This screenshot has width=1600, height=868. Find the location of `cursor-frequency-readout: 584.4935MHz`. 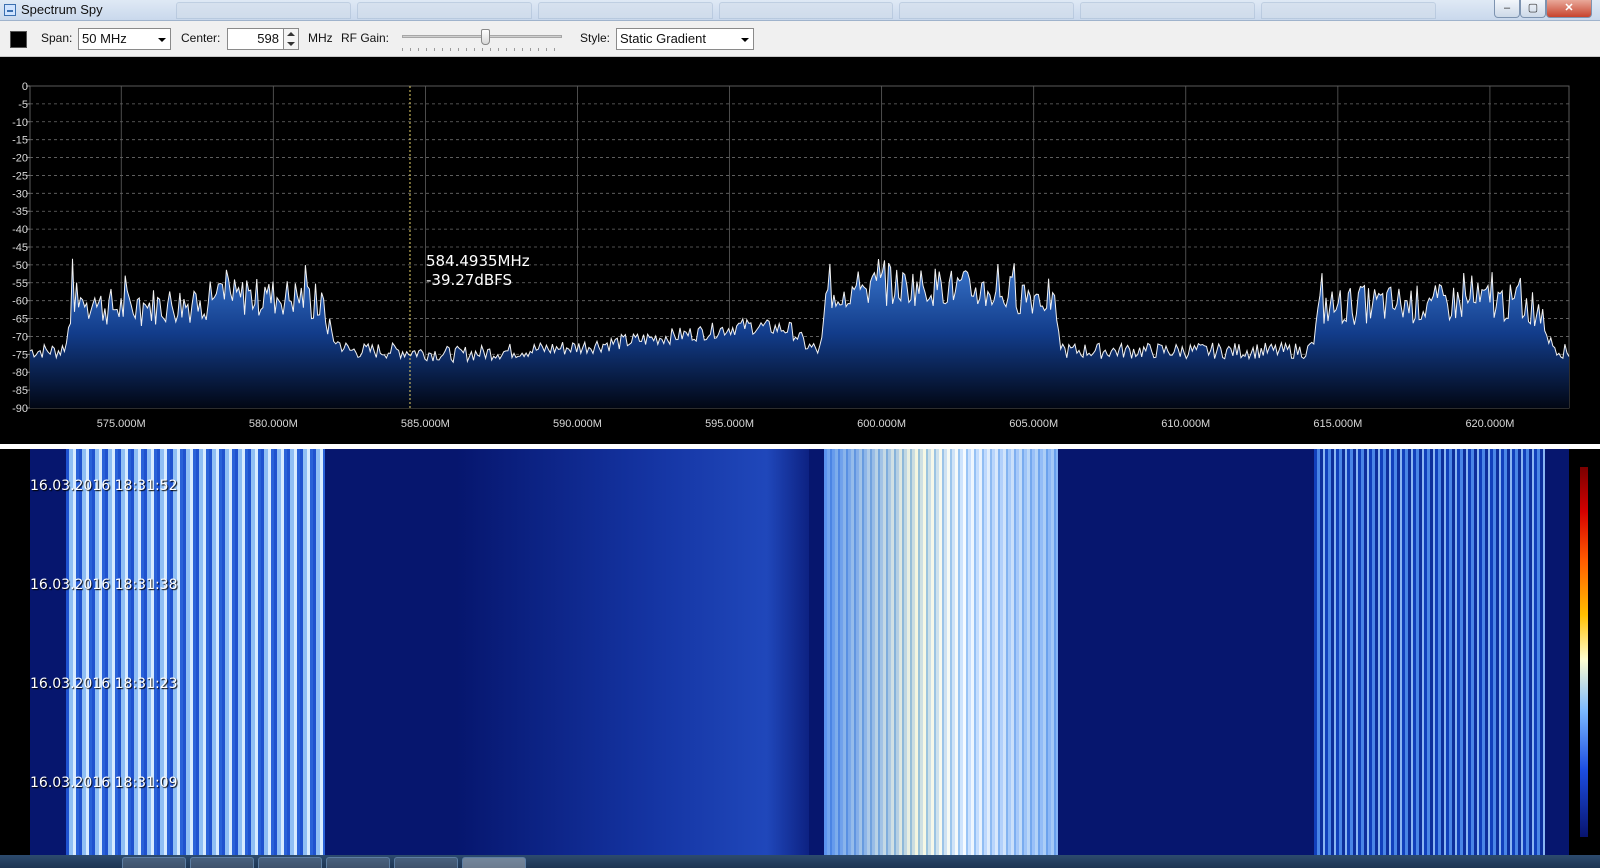

cursor-frequency-readout: 584.4935MHz is located at coordinates (478, 261).